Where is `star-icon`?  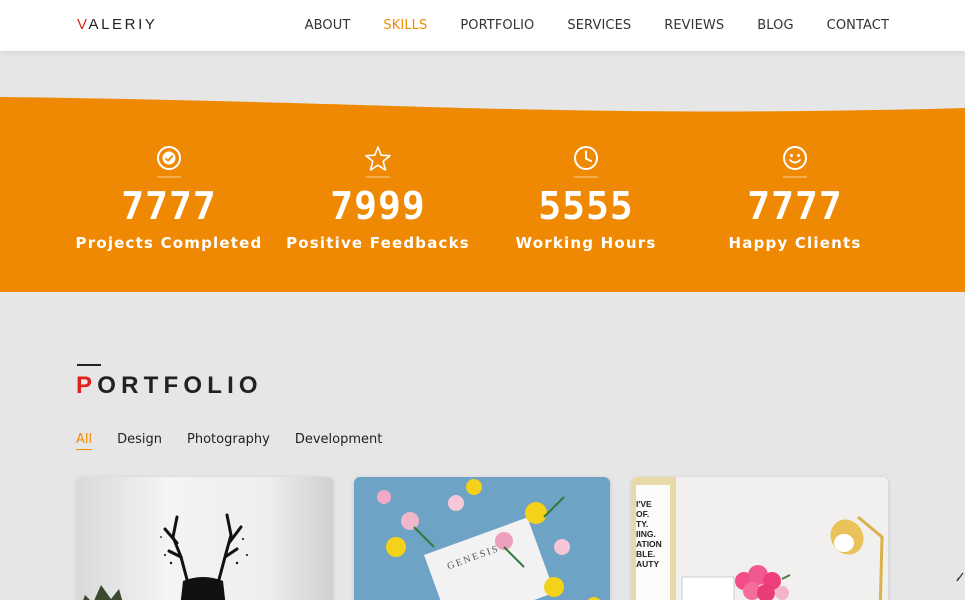 star-icon is located at coordinates (378, 162).